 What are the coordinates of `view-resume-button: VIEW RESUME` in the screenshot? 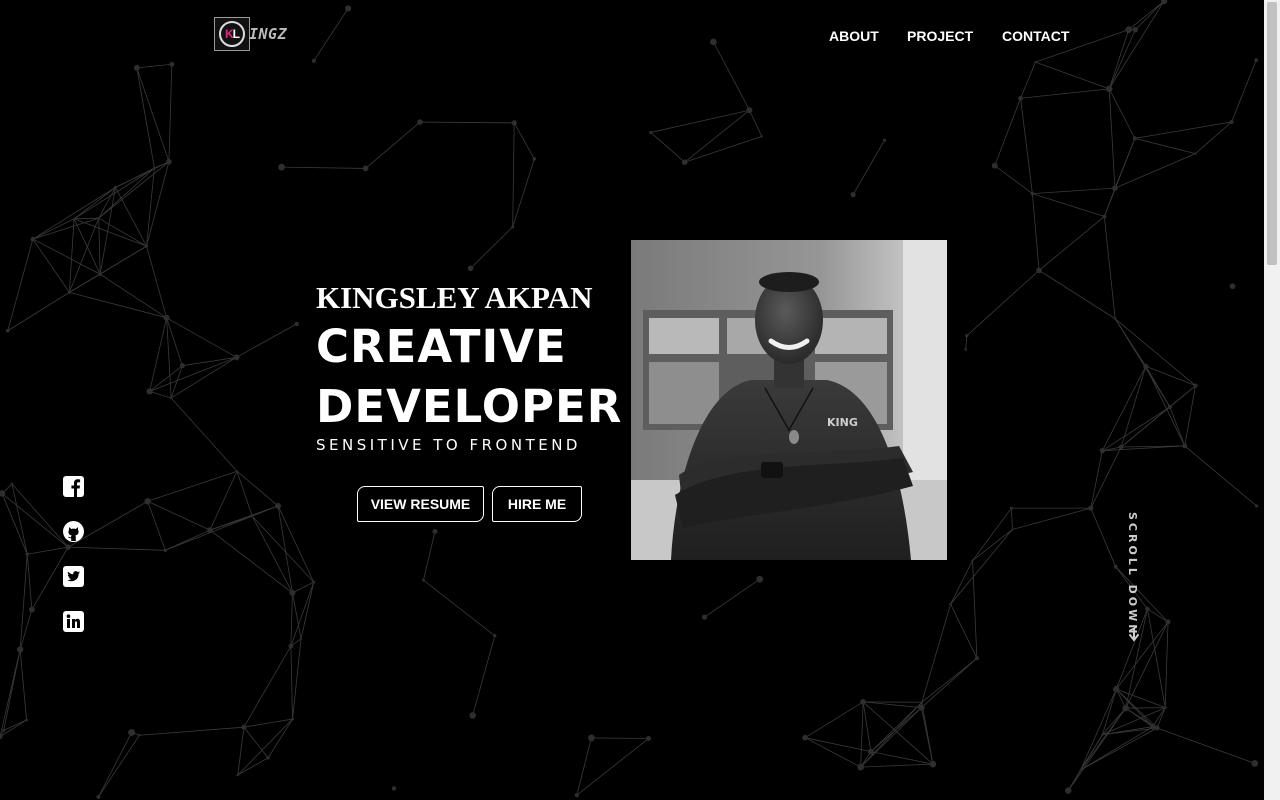 It's located at (420, 504).